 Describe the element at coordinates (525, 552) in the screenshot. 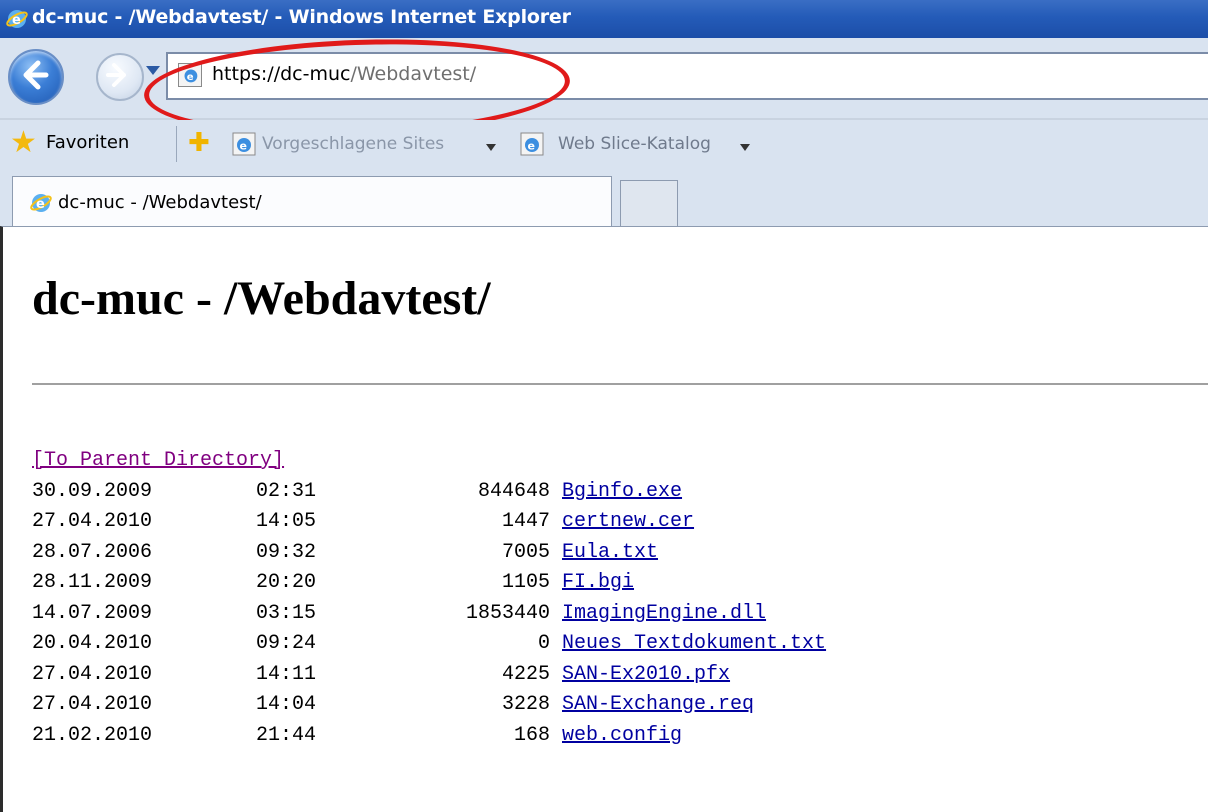

I see `file-size: 7005` at that location.